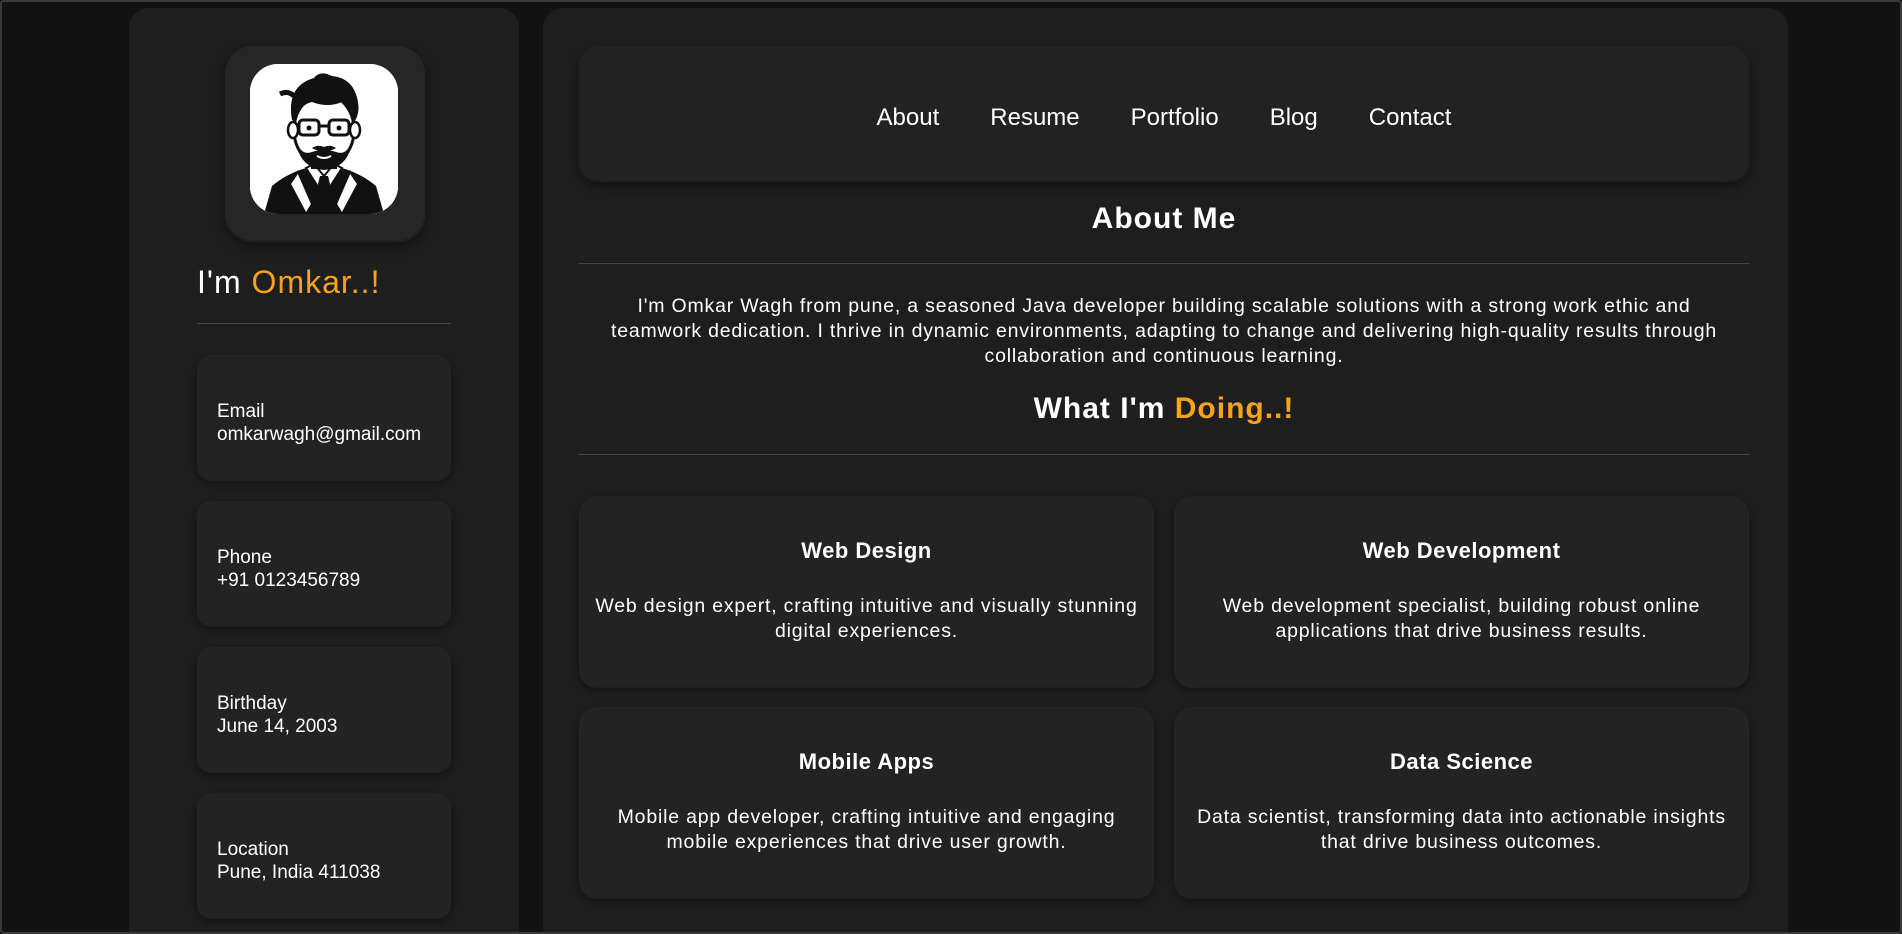 Image resolution: width=1902 pixels, height=934 pixels. I want to click on contact-label: Email, so click(241, 411).